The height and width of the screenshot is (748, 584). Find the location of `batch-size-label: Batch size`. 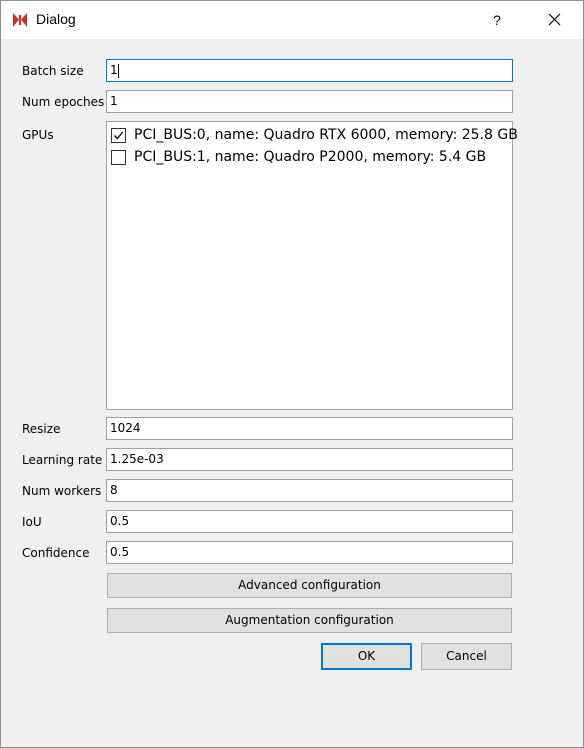

batch-size-label: Batch size is located at coordinates (53, 71).